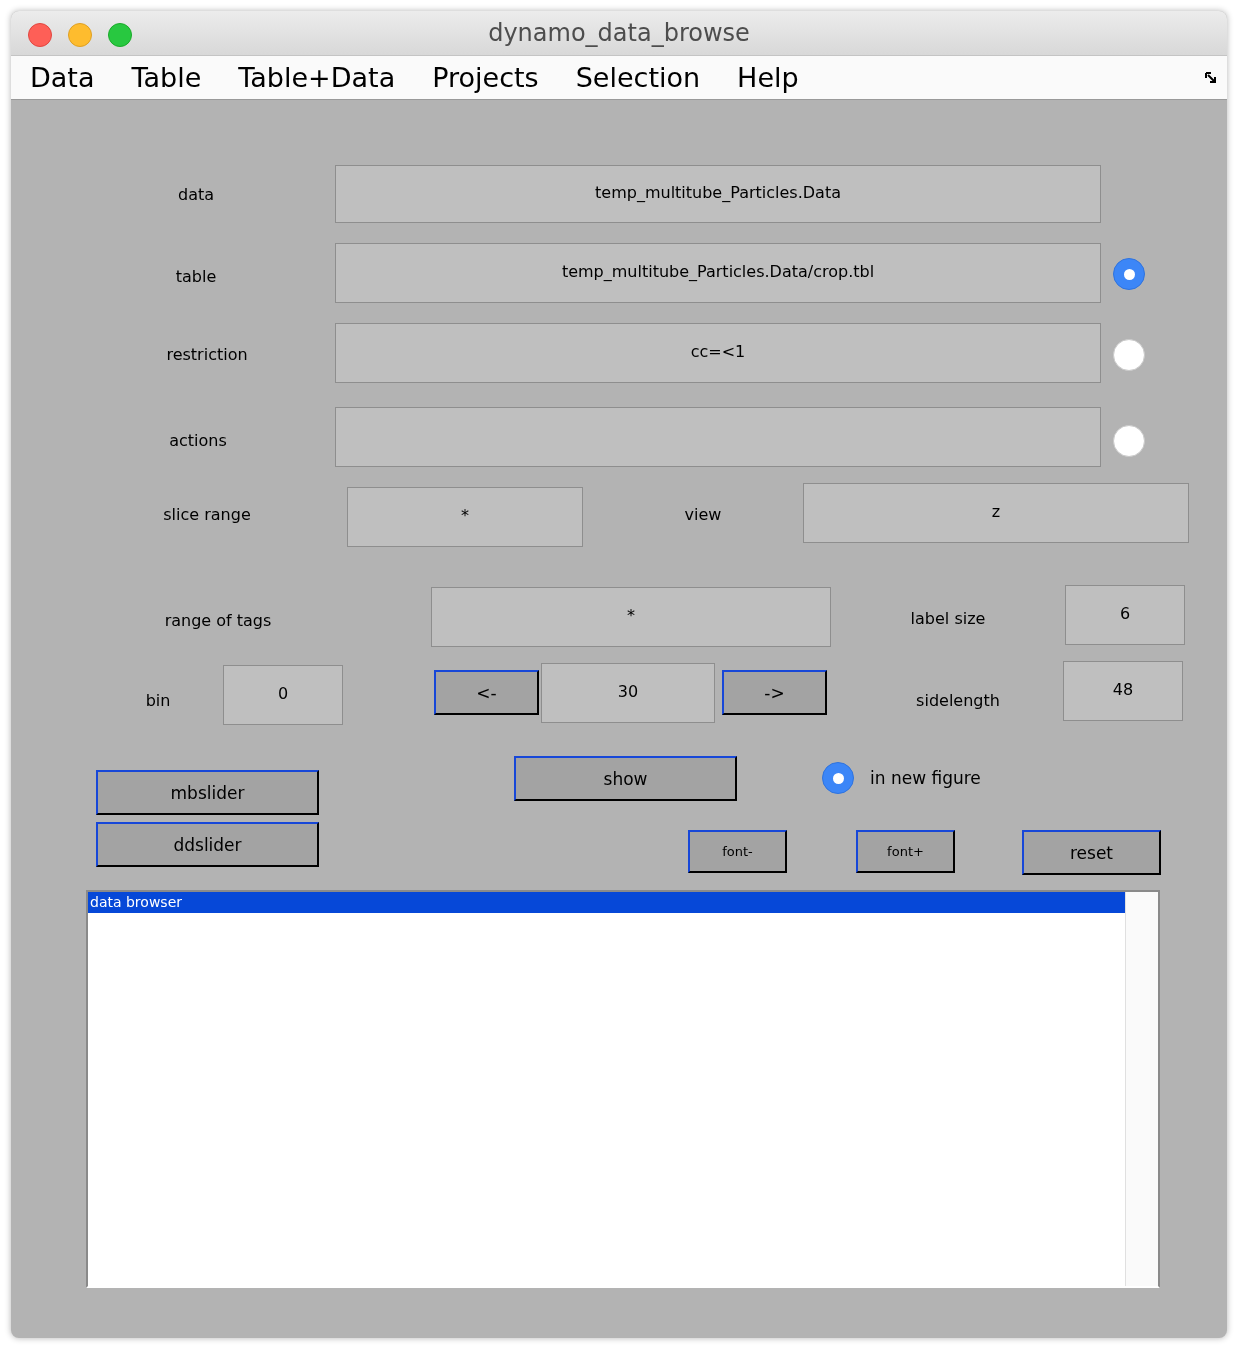  What do you see at coordinates (198, 440) in the screenshot?
I see `field-label: actions` at bounding box center [198, 440].